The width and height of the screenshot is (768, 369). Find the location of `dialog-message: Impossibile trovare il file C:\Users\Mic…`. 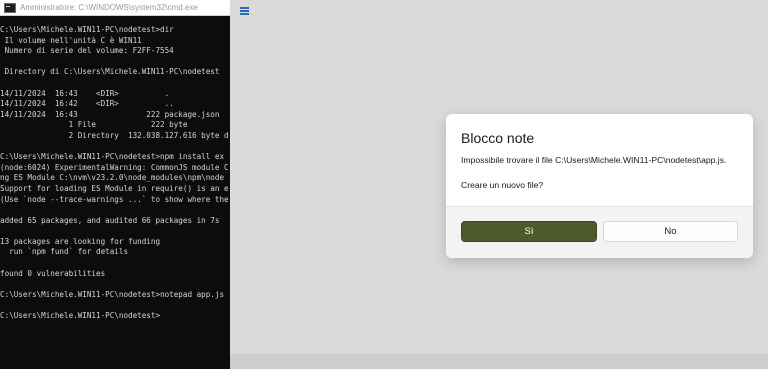

dialog-message: Impossibile trovare il file C:\Users\Mic… is located at coordinates (594, 160).